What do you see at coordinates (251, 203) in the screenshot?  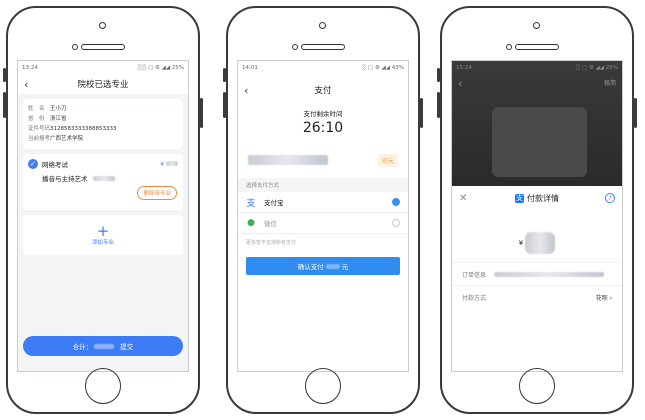 I see `alipay-icon: 支` at bounding box center [251, 203].